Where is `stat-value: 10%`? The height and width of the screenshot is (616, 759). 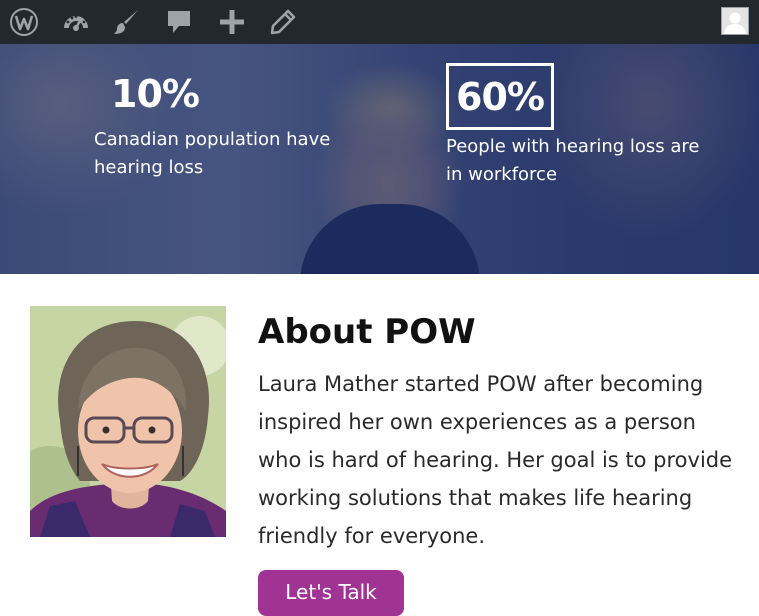
stat-value: 10% is located at coordinates (155, 94).